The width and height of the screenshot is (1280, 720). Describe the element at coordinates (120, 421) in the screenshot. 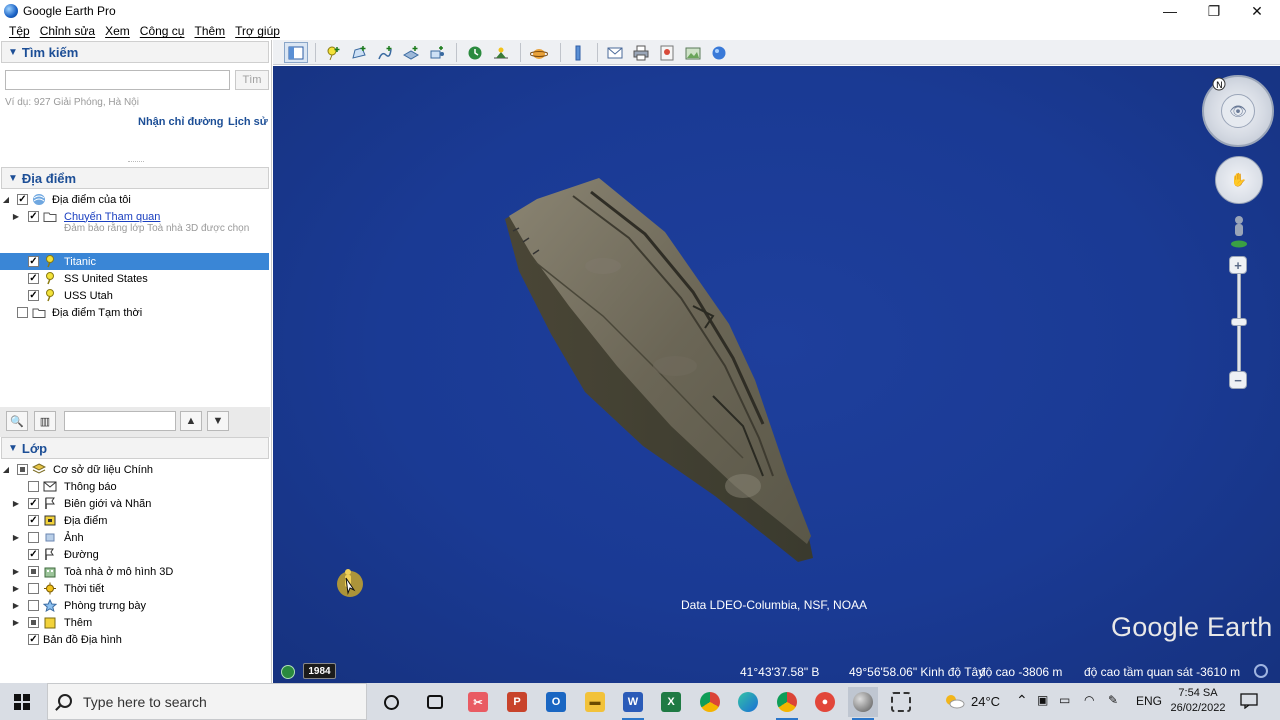

I see `places-filter-input` at that location.